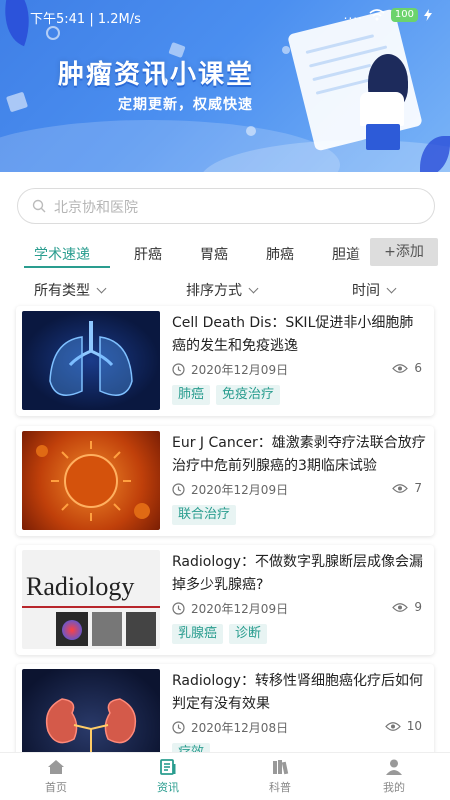  I want to click on search-input: 北京协和医院, so click(226, 206).